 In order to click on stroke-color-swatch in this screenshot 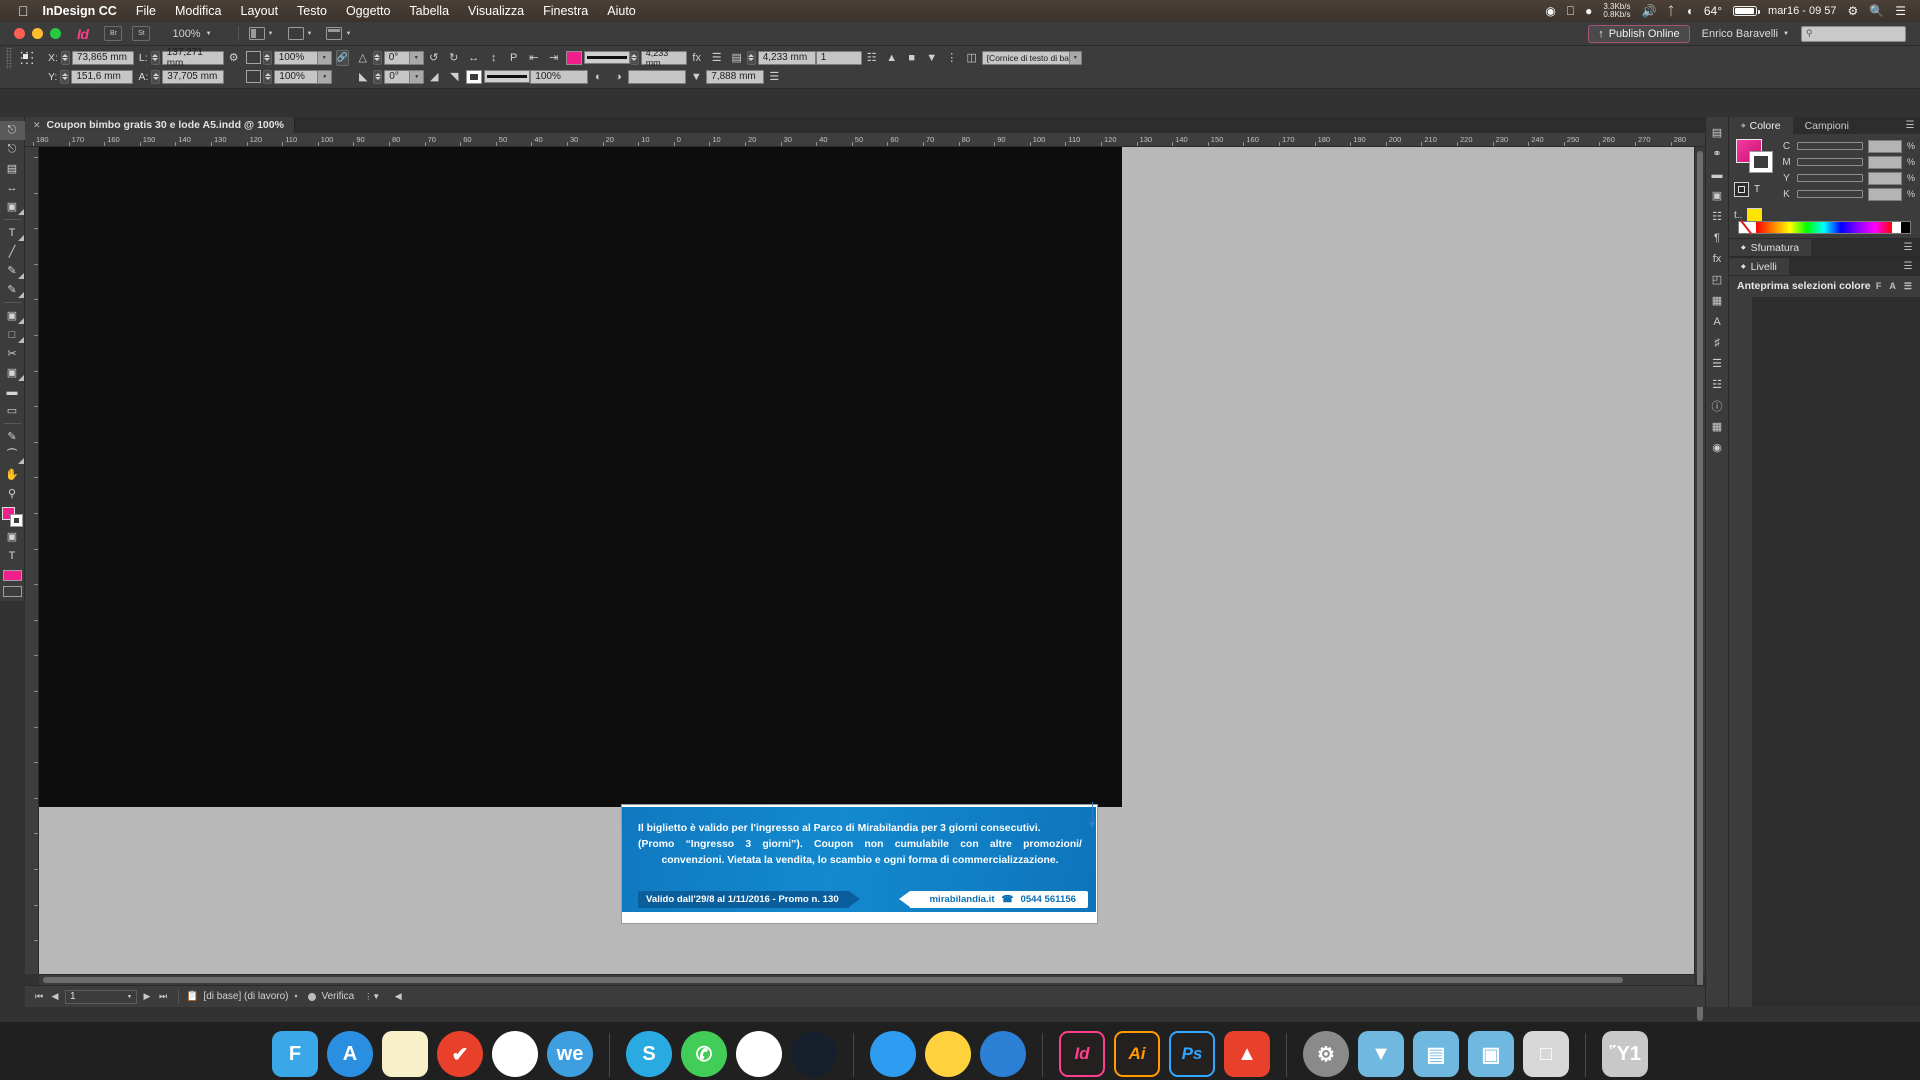, I will do `click(1761, 162)`.